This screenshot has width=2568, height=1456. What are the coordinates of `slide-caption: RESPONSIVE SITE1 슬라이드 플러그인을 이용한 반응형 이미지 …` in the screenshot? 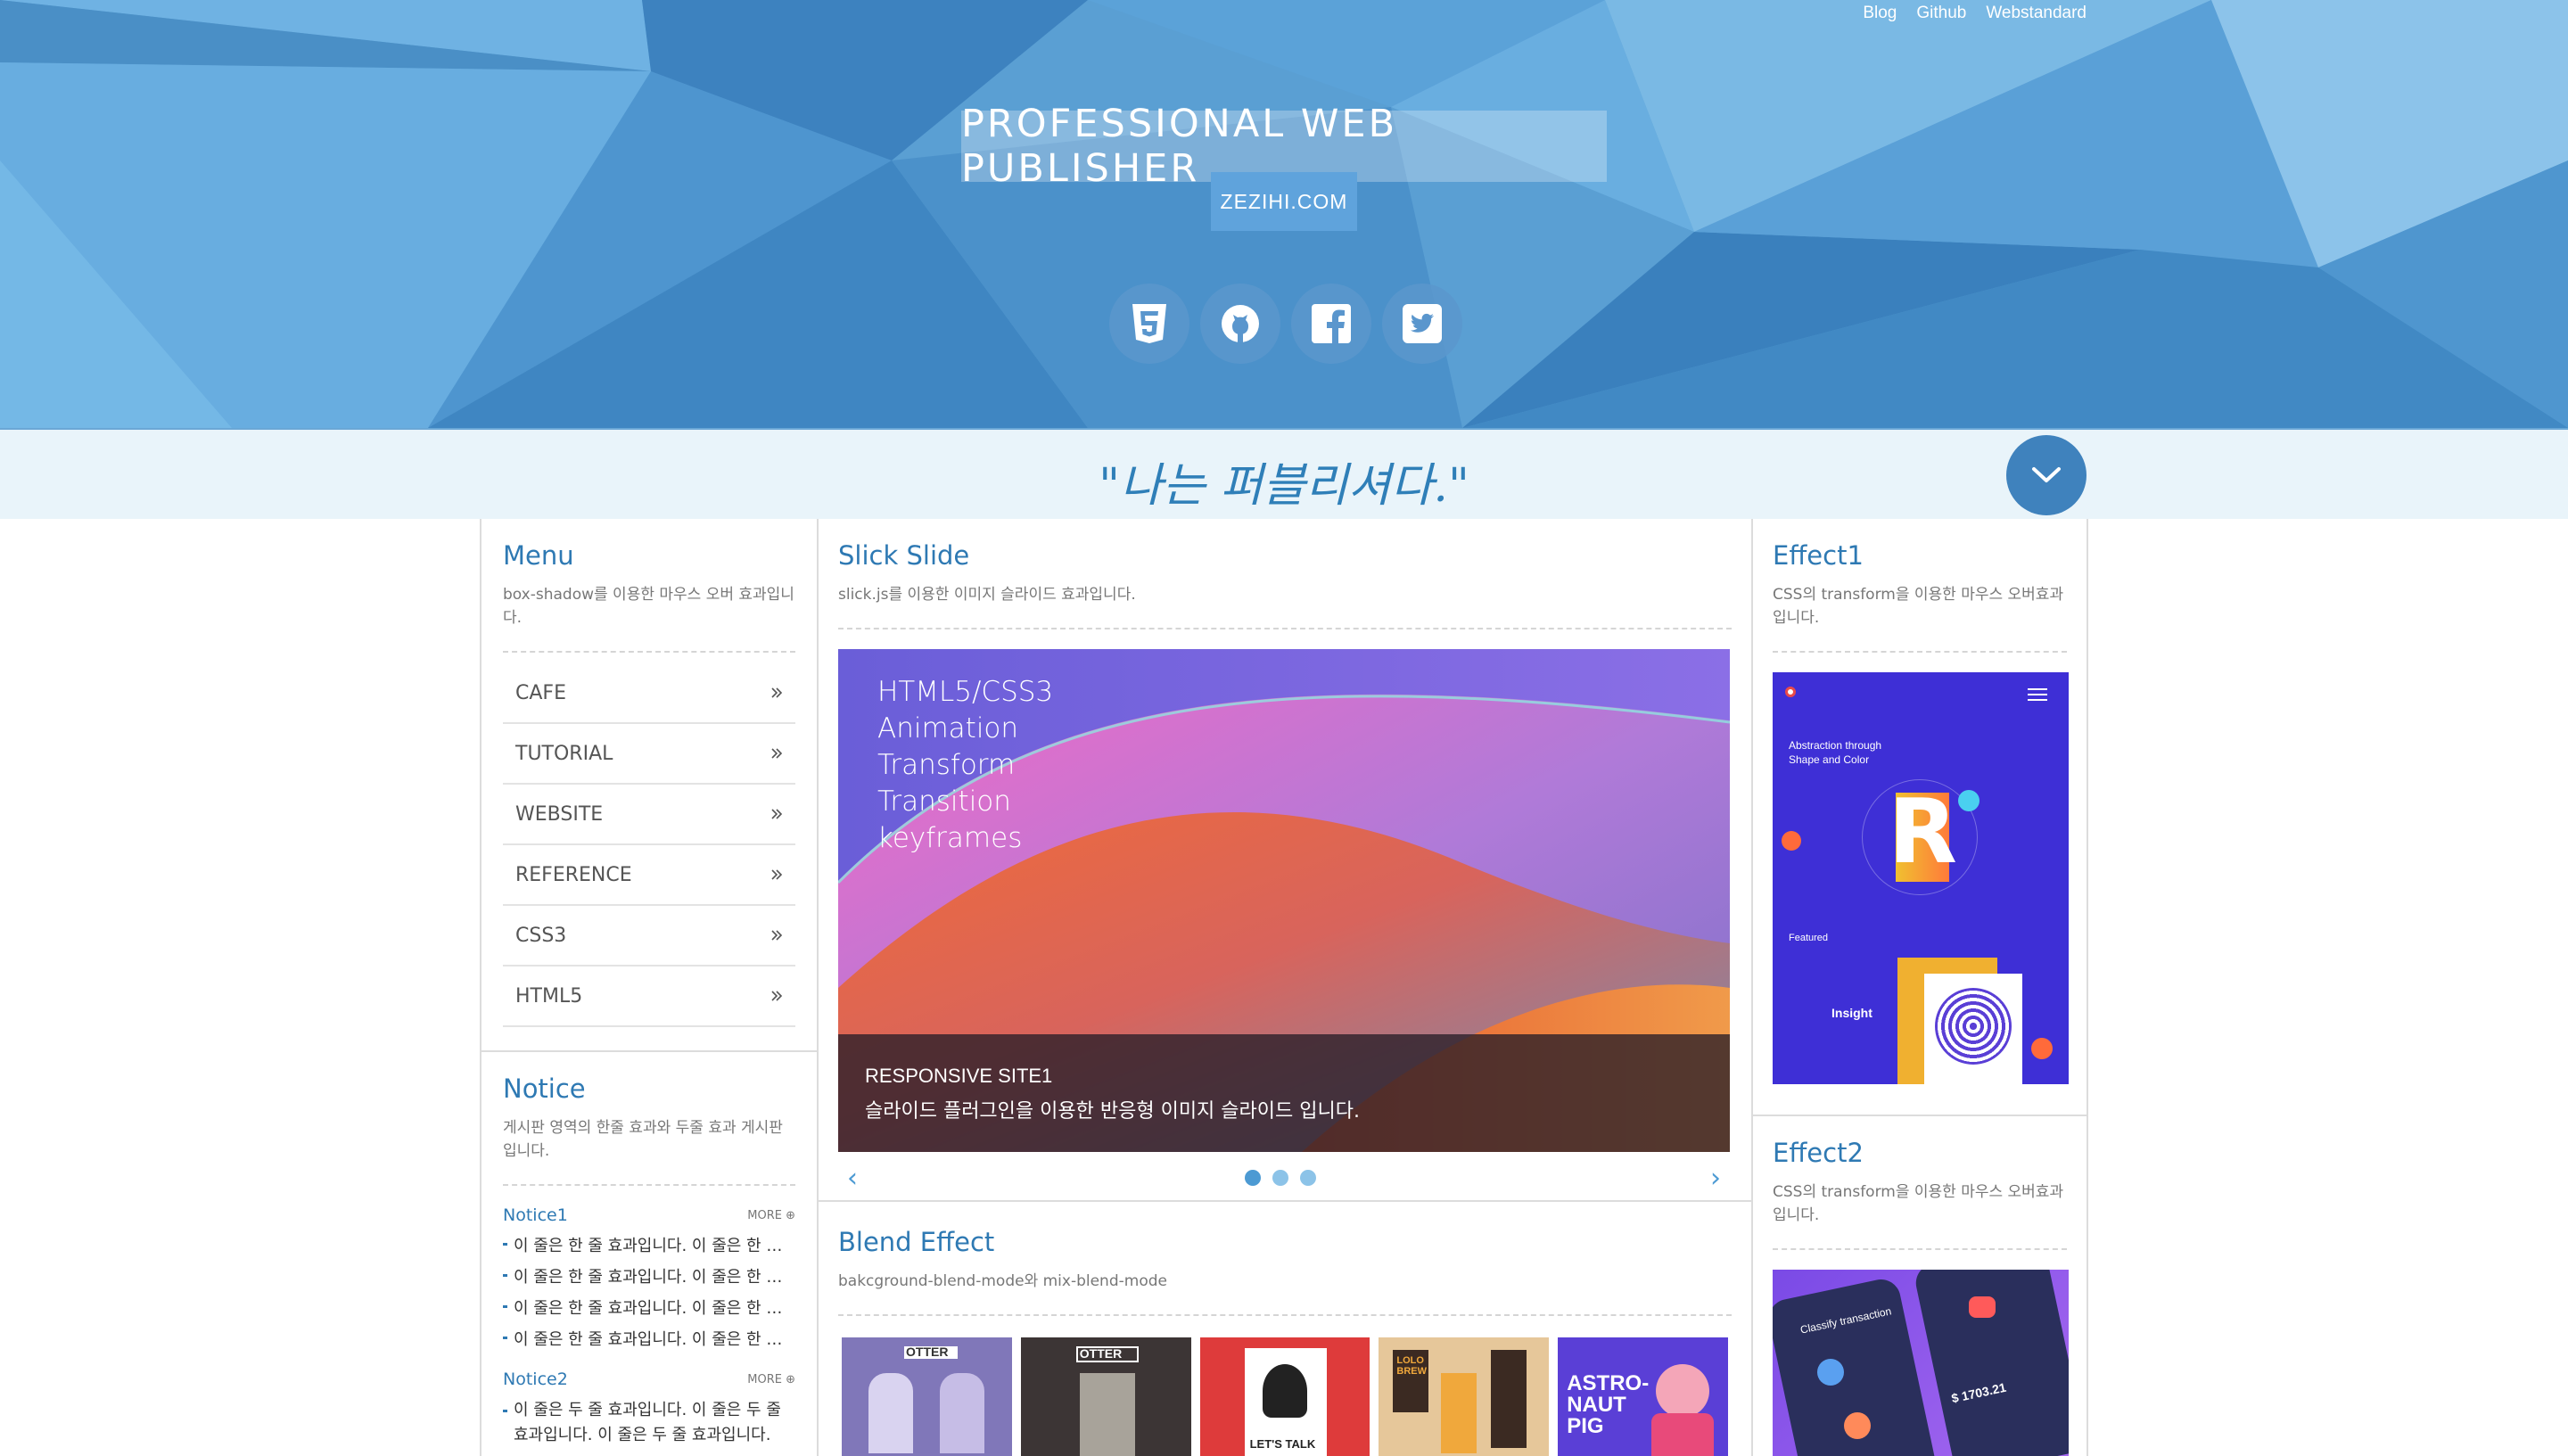 It's located at (1284, 1093).